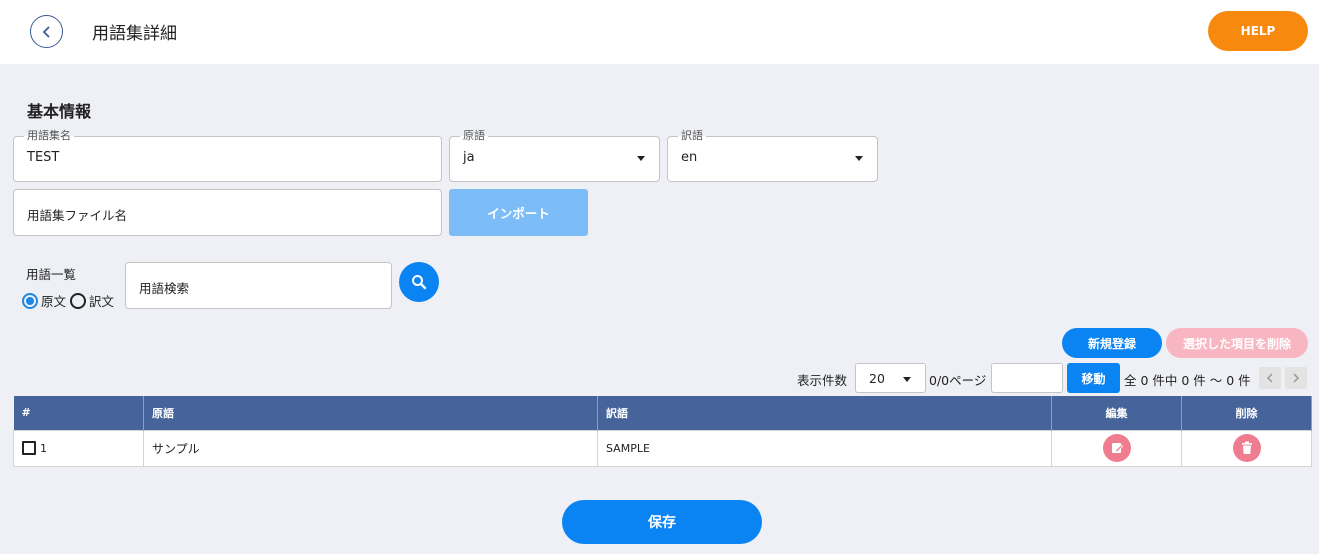  I want to click on source-language-label: 原語, so click(474, 136).